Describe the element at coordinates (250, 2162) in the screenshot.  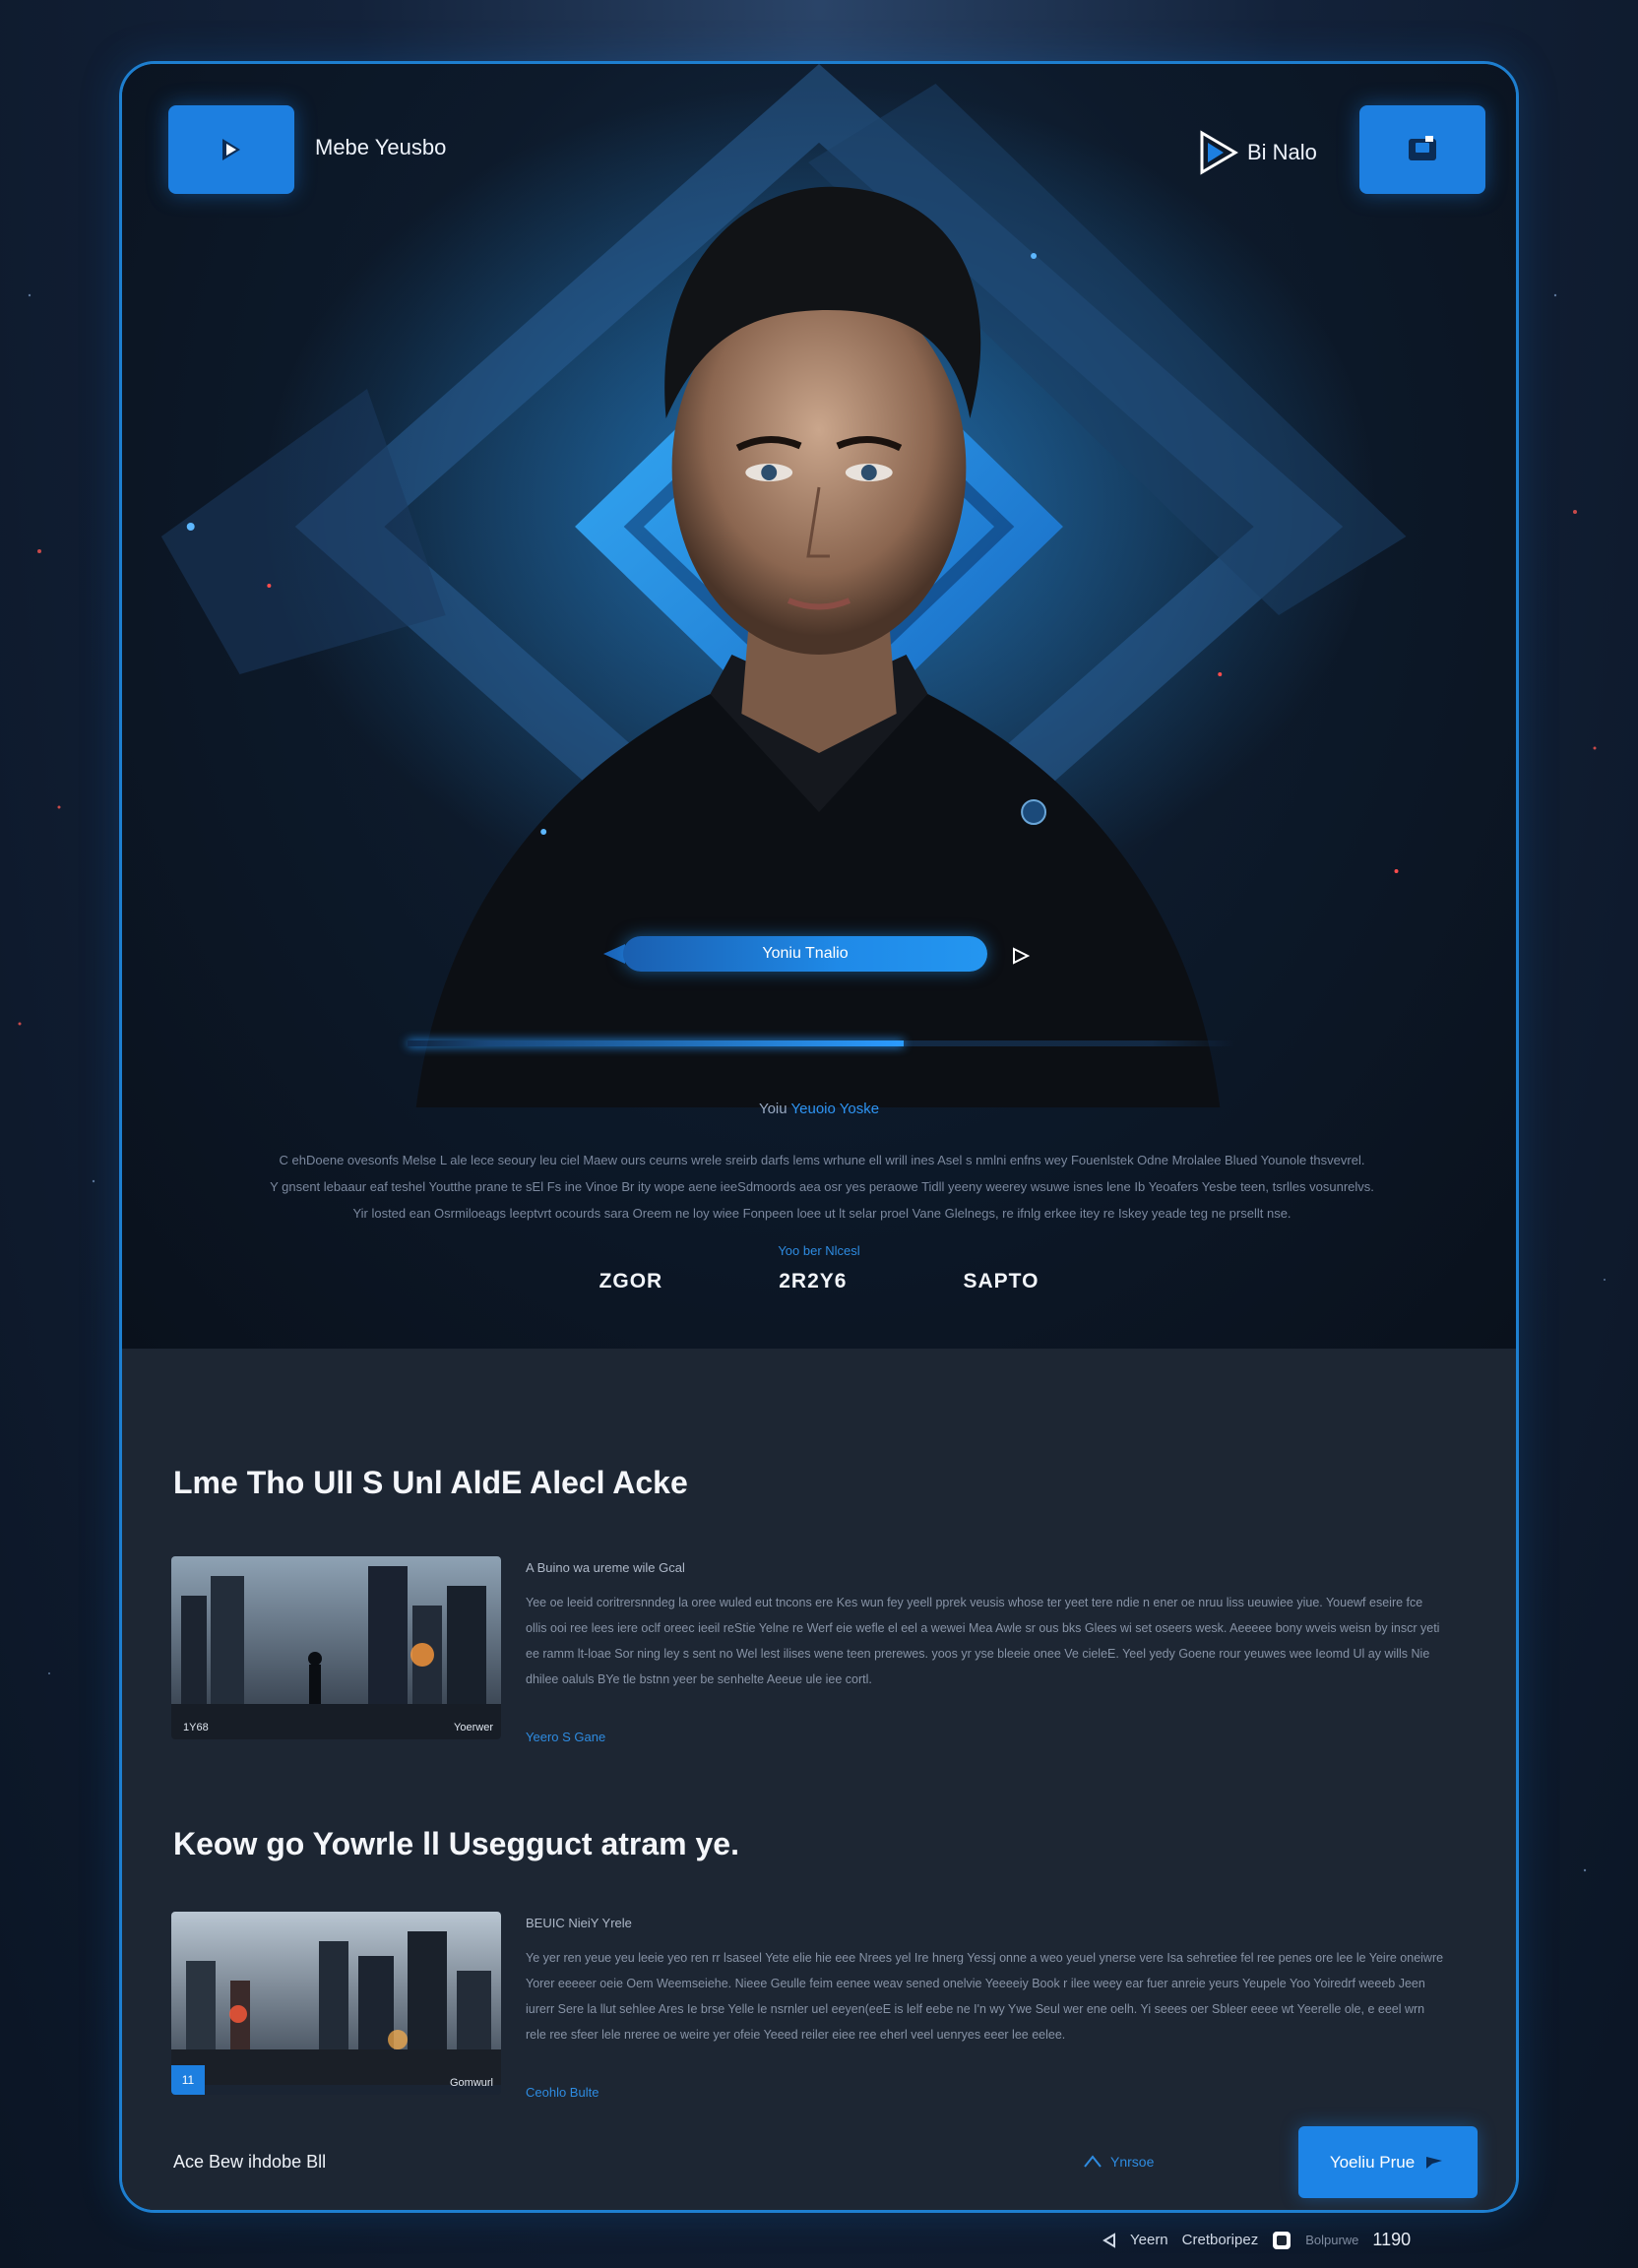
I see `footer-label: Ace Bew ihdobe Bll` at that location.